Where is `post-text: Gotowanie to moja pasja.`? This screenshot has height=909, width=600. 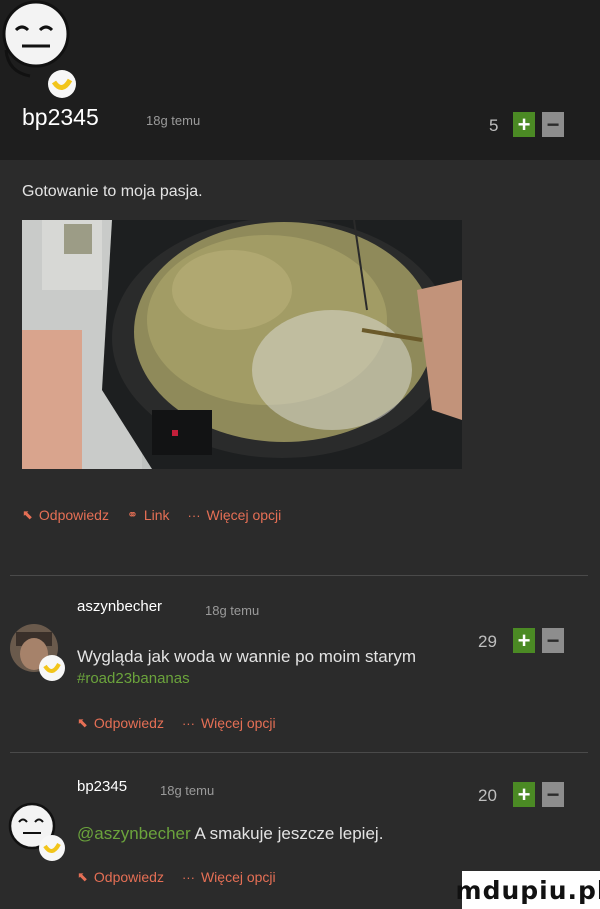 post-text: Gotowanie to moja pasja. is located at coordinates (112, 191).